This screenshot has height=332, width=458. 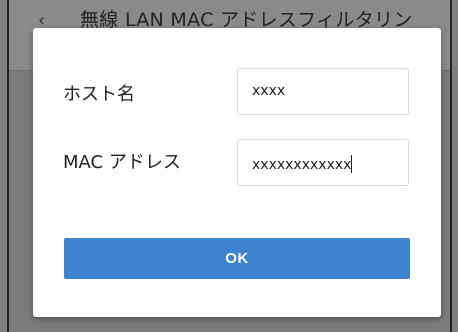 What do you see at coordinates (352, 164) in the screenshot?
I see `text-cursor` at bounding box center [352, 164].